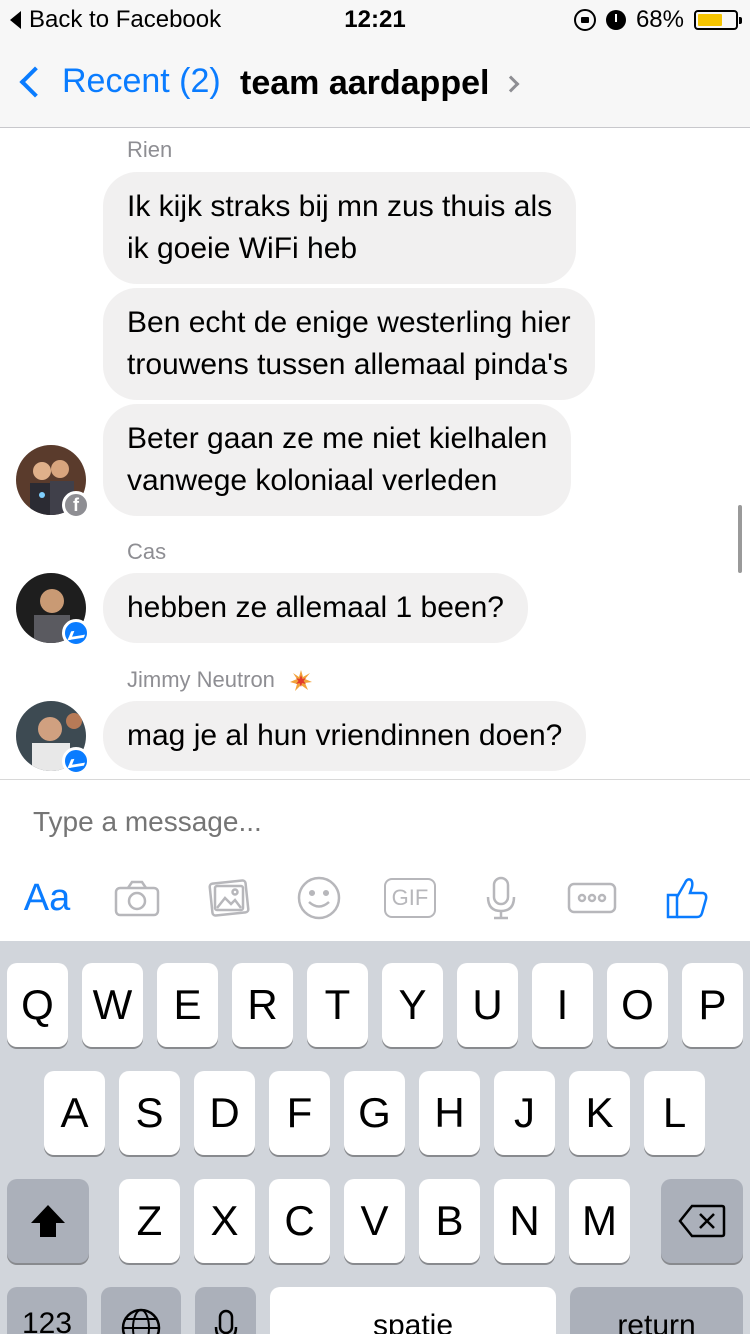 This screenshot has height=1334, width=750. I want to click on text-format-button: Aa, so click(47, 898).